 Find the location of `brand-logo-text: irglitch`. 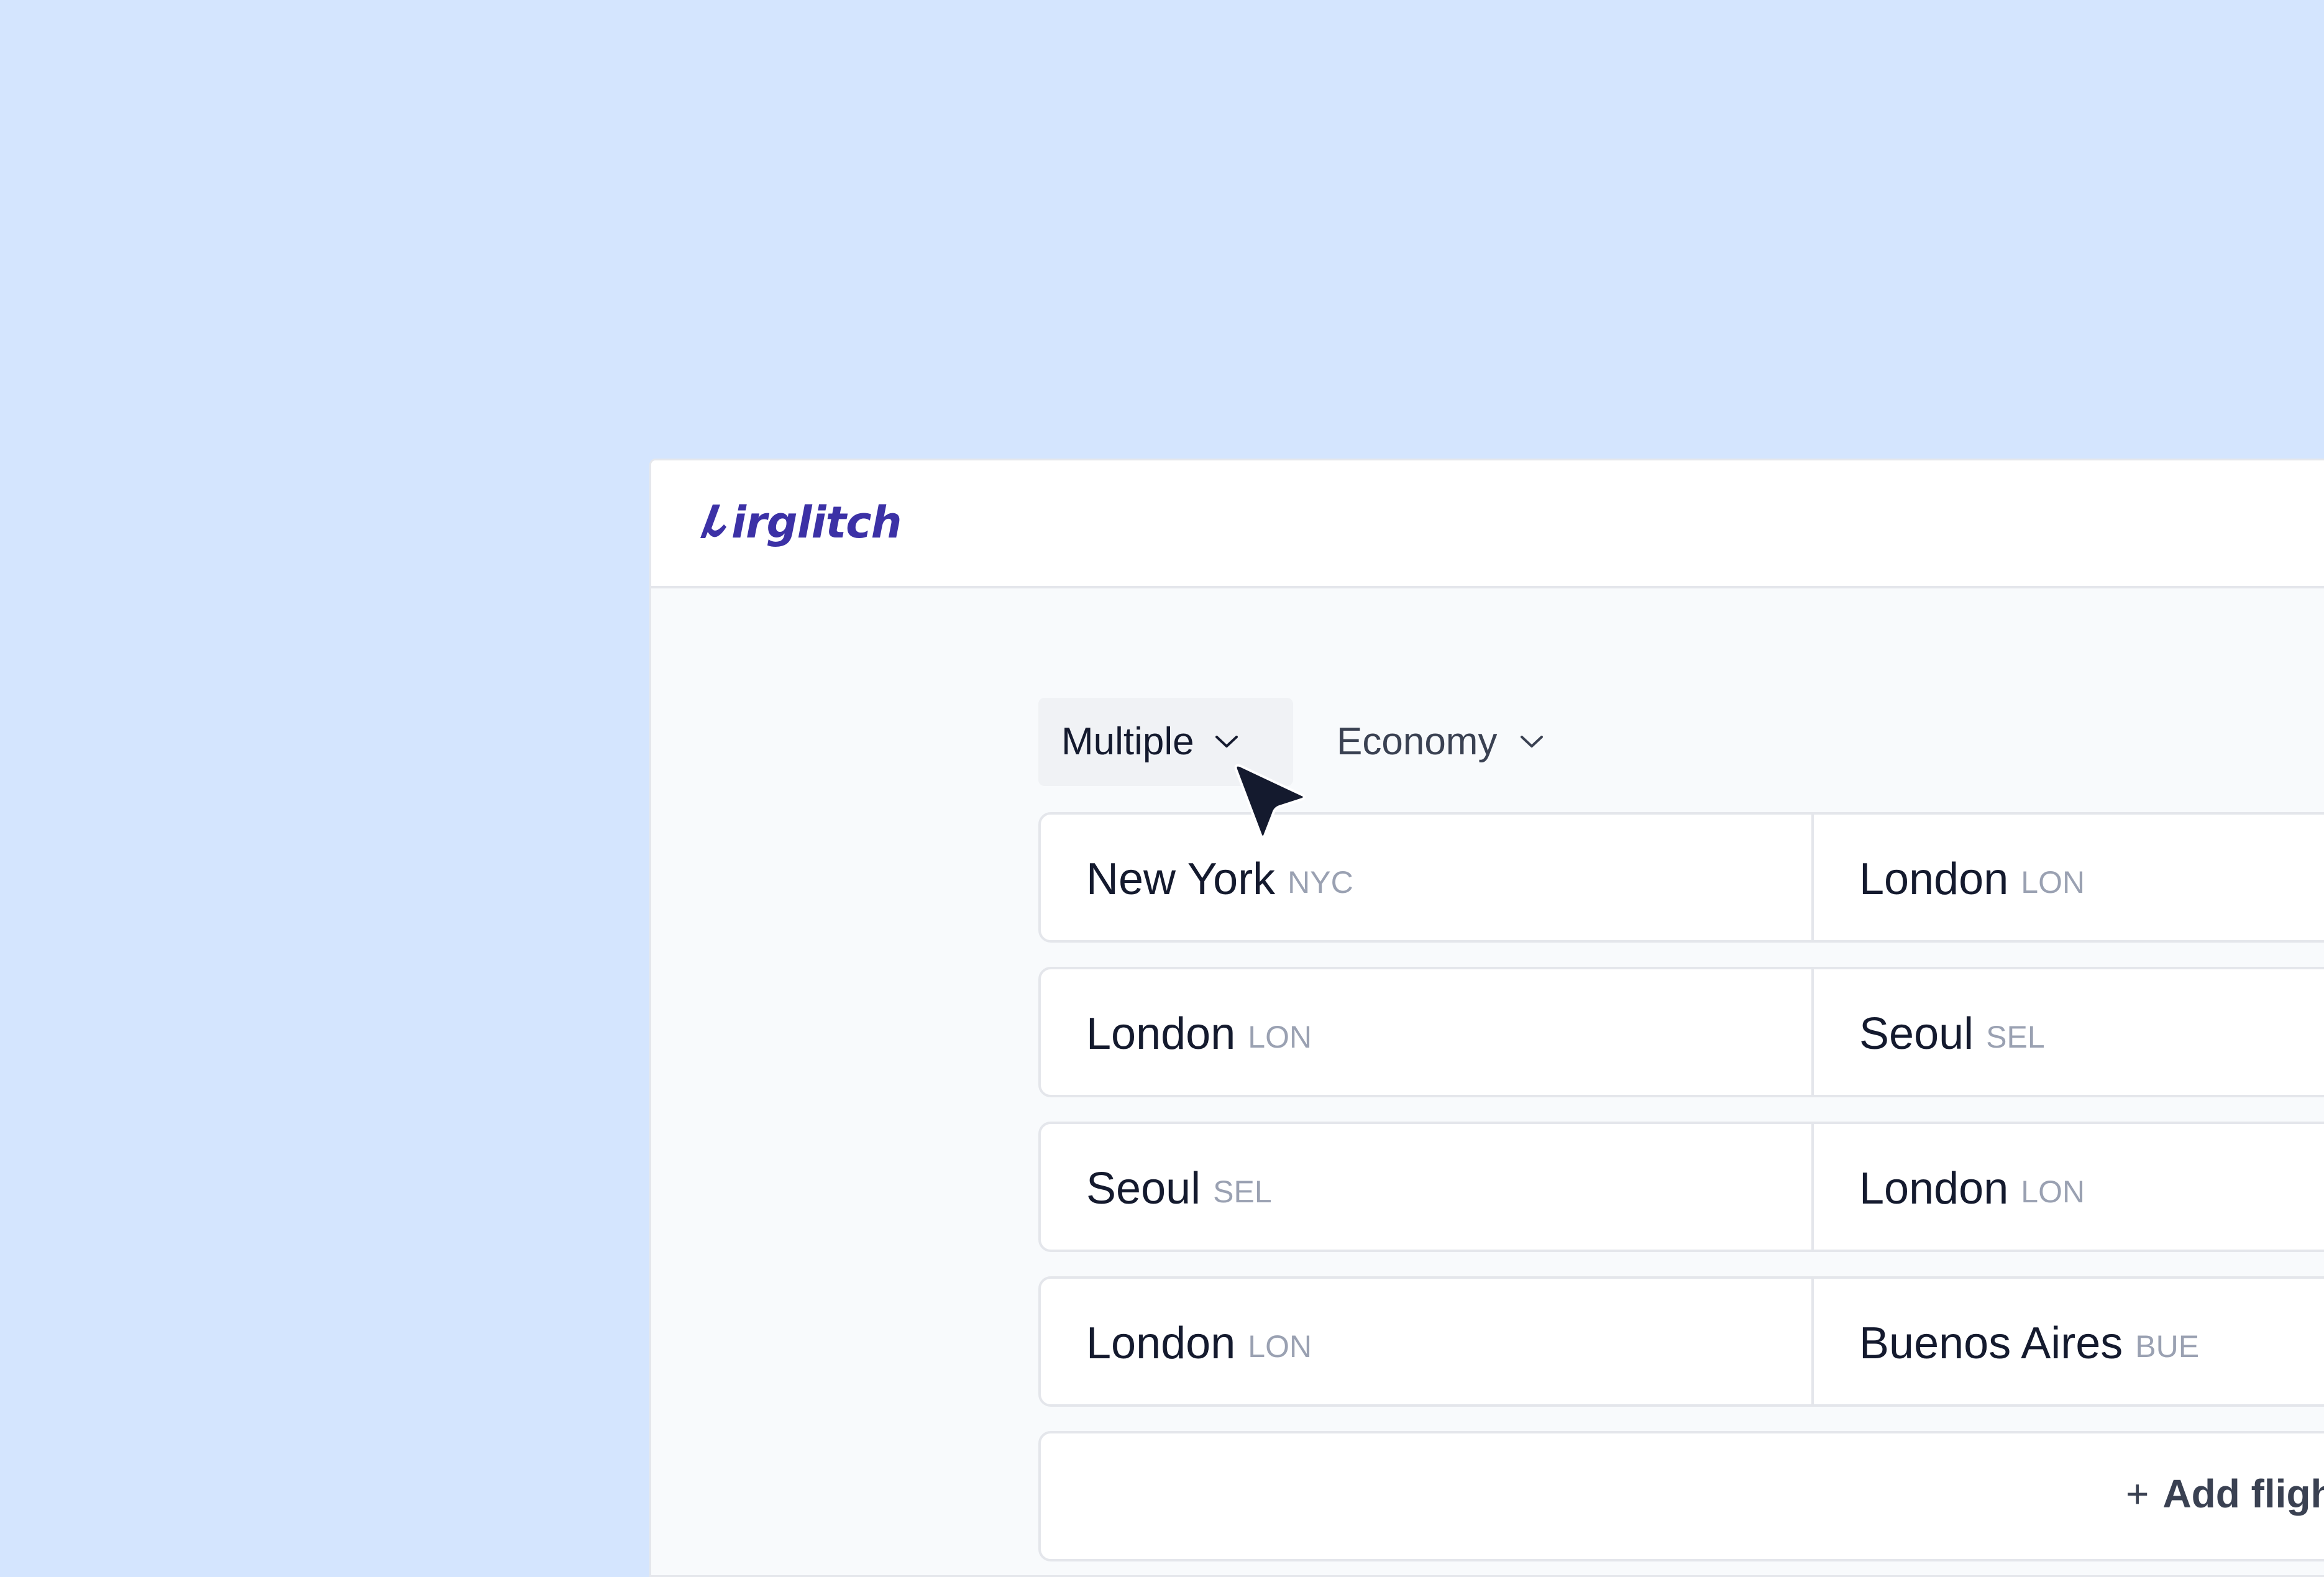

brand-logo-text: irglitch is located at coordinates (816, 522).